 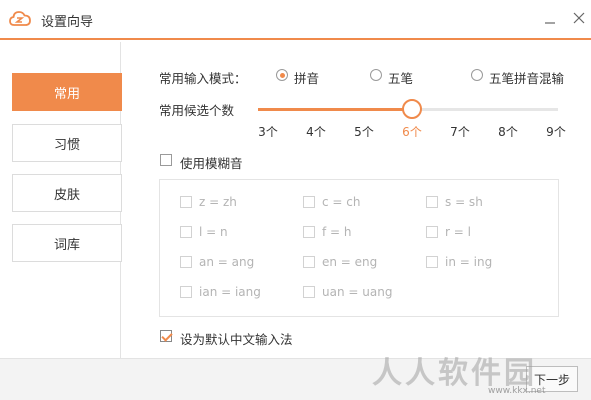 I want to click on close-icon, so click(x=579, y=18).